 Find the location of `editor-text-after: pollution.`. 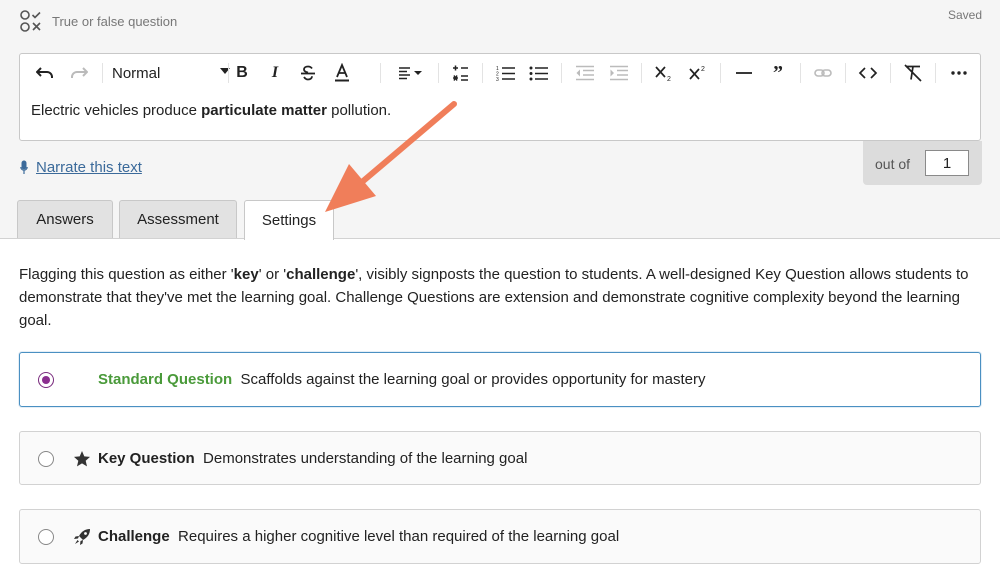

editor-text-after: pollution. is located at coordinates (359, 110).